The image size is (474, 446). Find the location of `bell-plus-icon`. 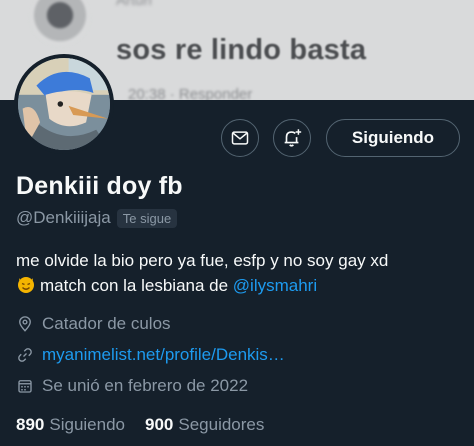

bell-plus-icon is located at coordinates (293, 138).